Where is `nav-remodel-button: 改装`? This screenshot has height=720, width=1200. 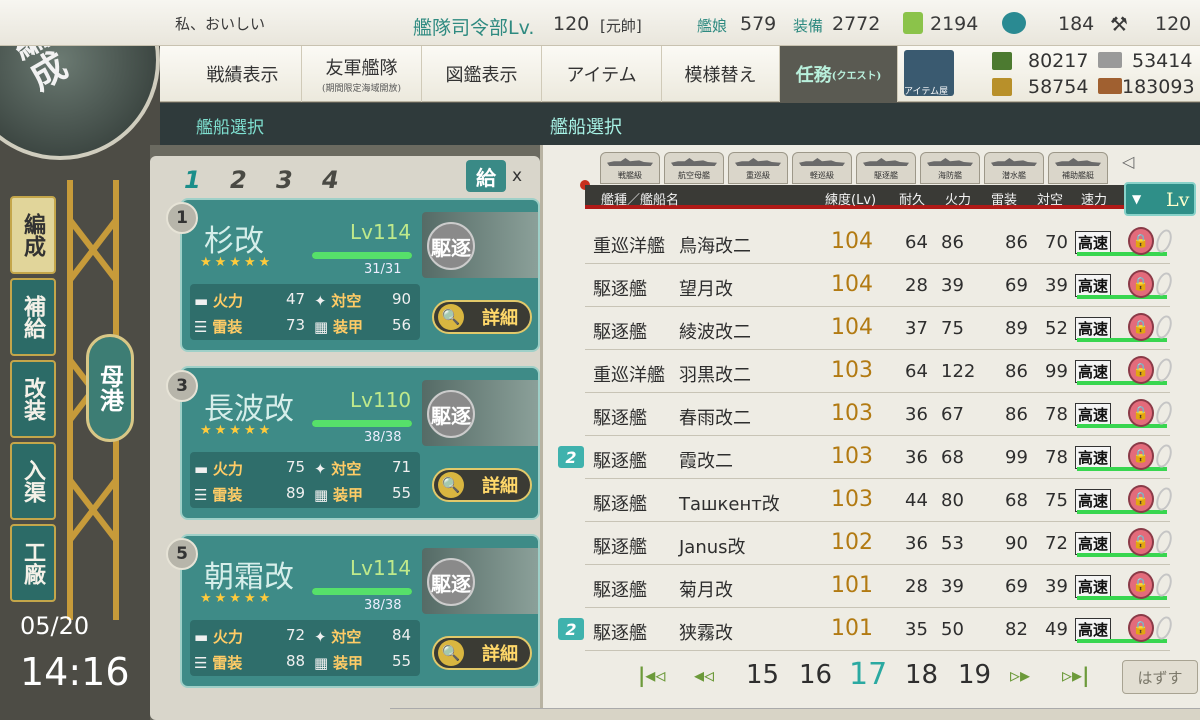
nav-remodel-button: 改装 is located at coordinates (33, 399).